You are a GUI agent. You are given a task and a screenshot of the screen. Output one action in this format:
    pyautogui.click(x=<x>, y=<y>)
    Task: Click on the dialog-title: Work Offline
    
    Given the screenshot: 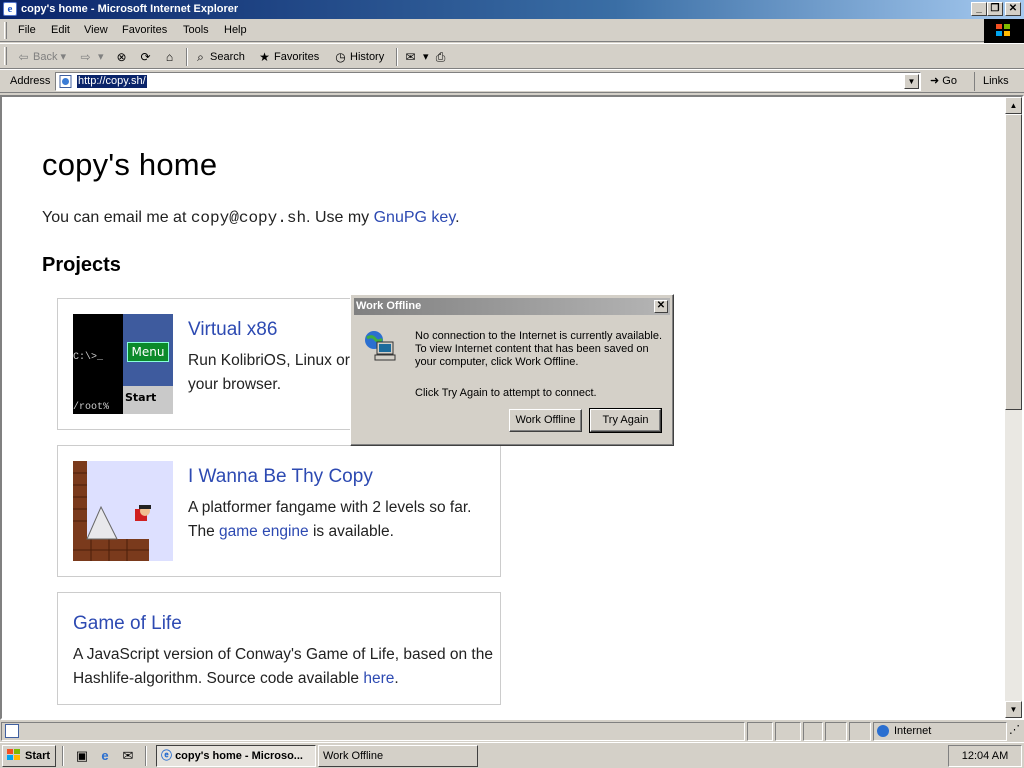 What is the action you would take?
    pyautogui.click(x=389, y=306)
    